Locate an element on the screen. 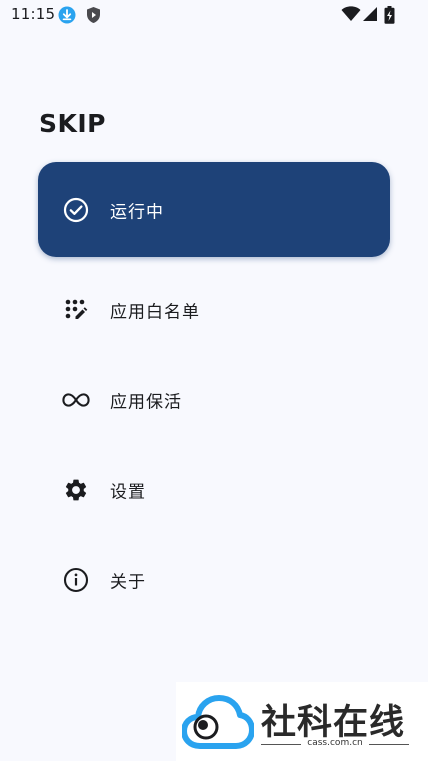 The height and width of the screenshot is (761, 428). nav-item-whitelist: 应用白名单 is located at coordinates (214, 310).